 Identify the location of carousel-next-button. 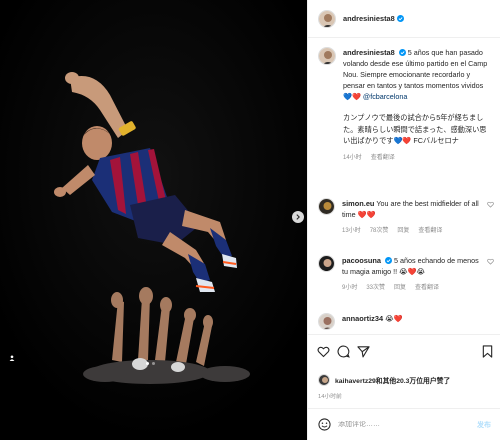
(298, 217).